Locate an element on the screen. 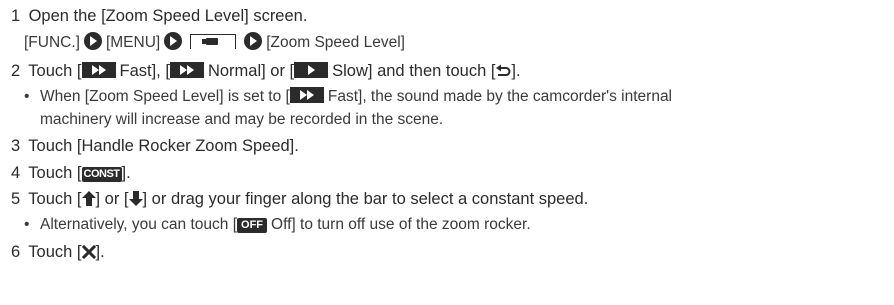 The width and height of the screenshot is (894, 305). step-3: 3 Touch [Handle Rocker Zoom Speed]. is located at coordinates (155, 146).